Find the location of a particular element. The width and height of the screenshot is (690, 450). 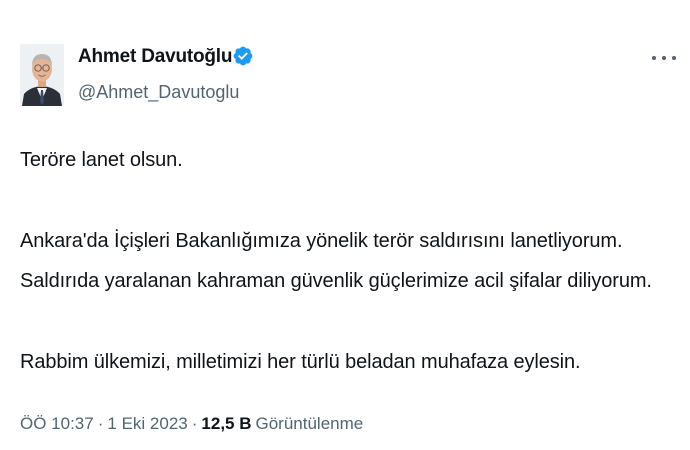

more-options-icon is located at coordinates (664, 58).